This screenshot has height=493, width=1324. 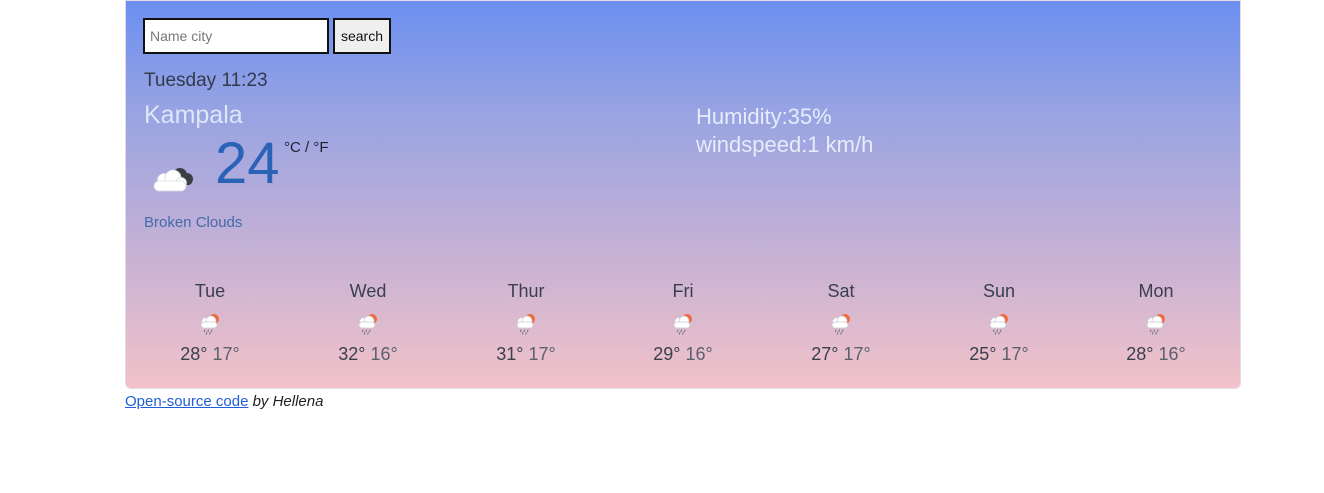 I want to click on forecast-max-temp: 32°, so click(x=352, y=354).